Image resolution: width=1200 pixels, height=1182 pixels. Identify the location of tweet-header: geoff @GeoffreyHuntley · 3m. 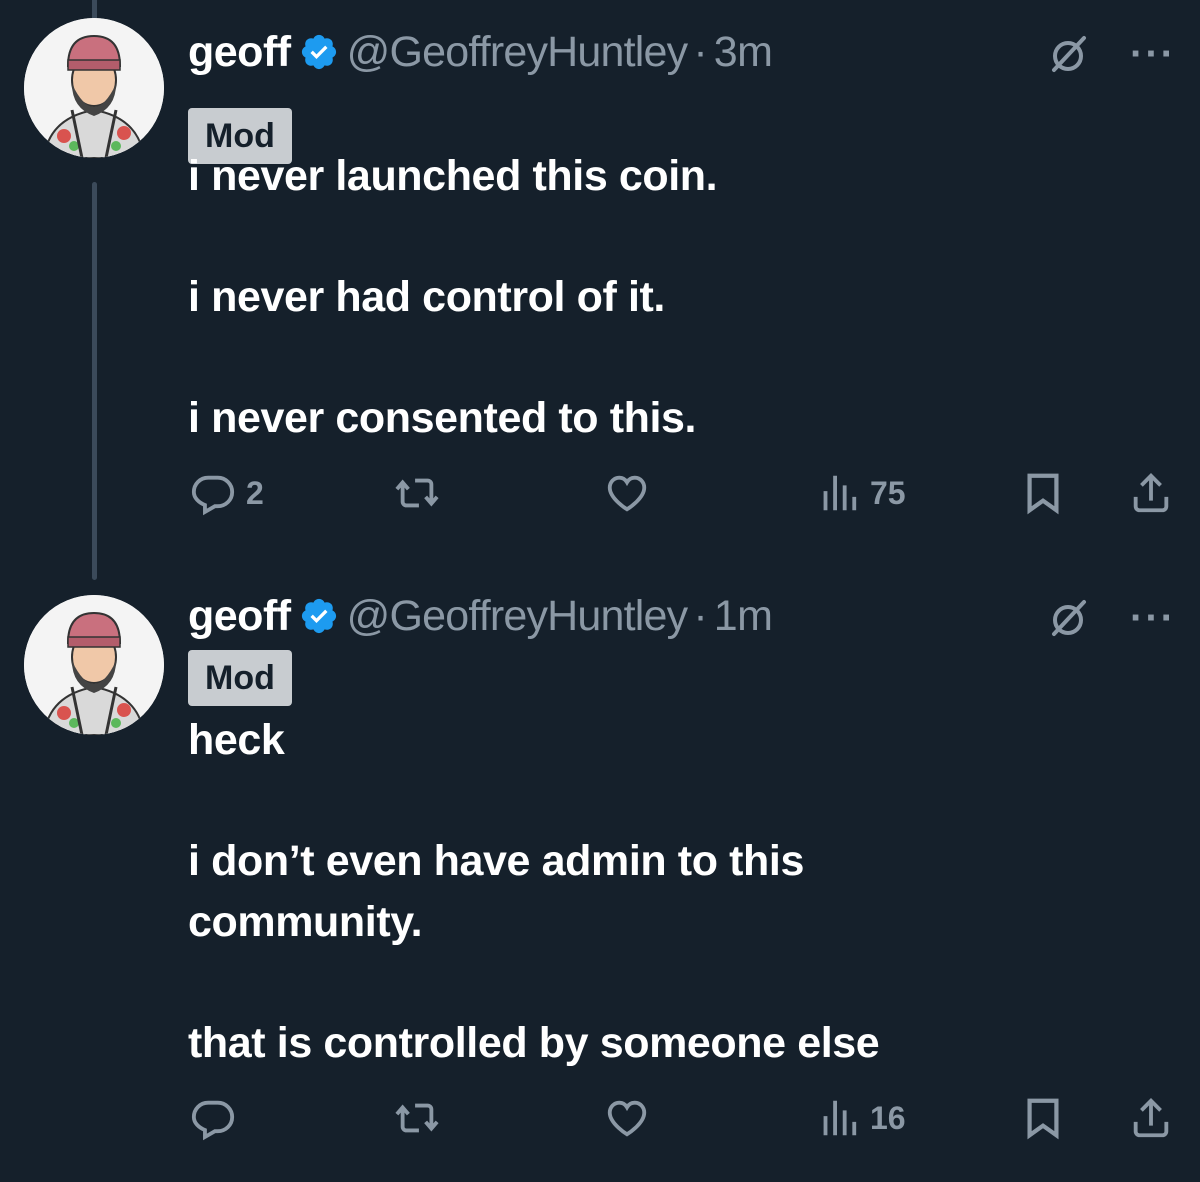
(480, 52).